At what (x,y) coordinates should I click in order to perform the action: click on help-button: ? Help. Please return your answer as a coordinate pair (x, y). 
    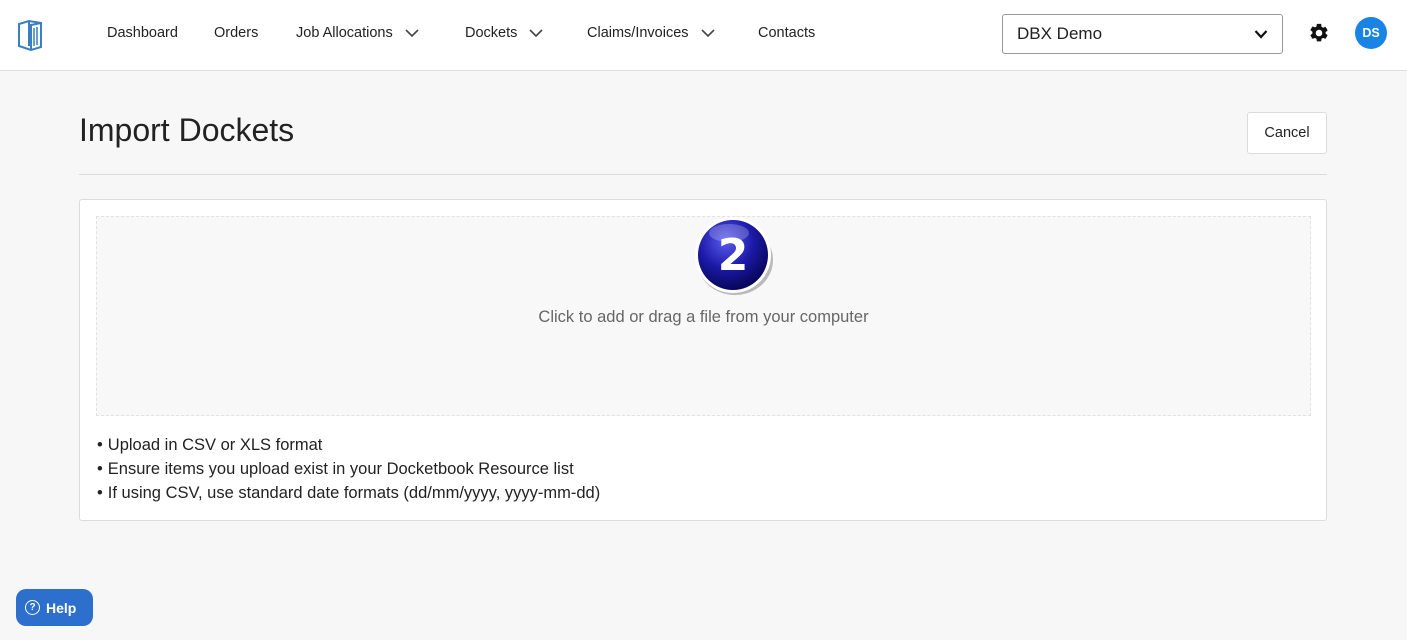
    Looking at the image, I should click on (54, 607).